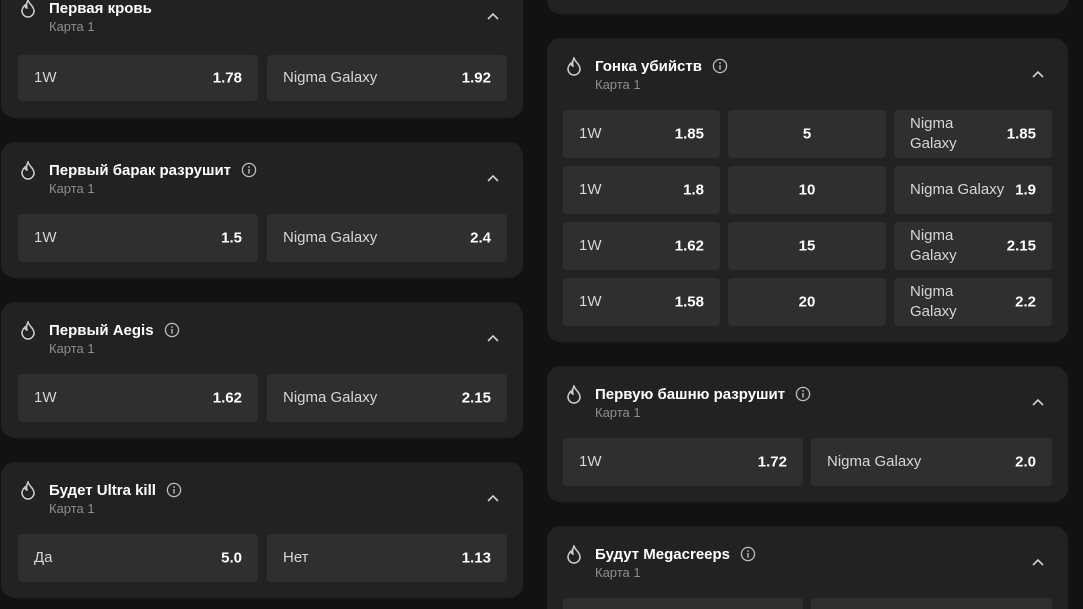 The width and height of the screenshot is (1083, 609). I want to click on odds-button: 1W 1.78, so click(138, 78).